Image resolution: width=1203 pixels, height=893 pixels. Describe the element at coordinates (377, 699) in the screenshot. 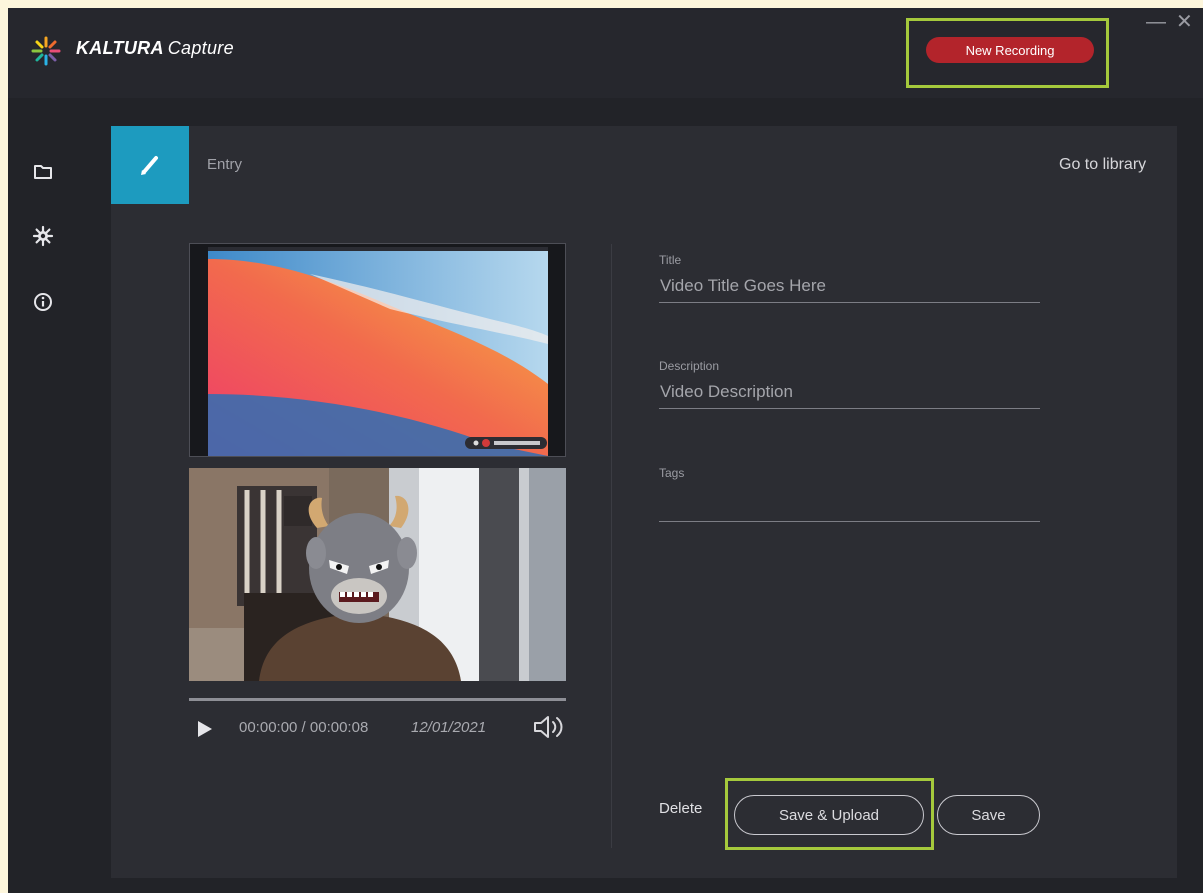

I see `playback-progress-bar` at that location.